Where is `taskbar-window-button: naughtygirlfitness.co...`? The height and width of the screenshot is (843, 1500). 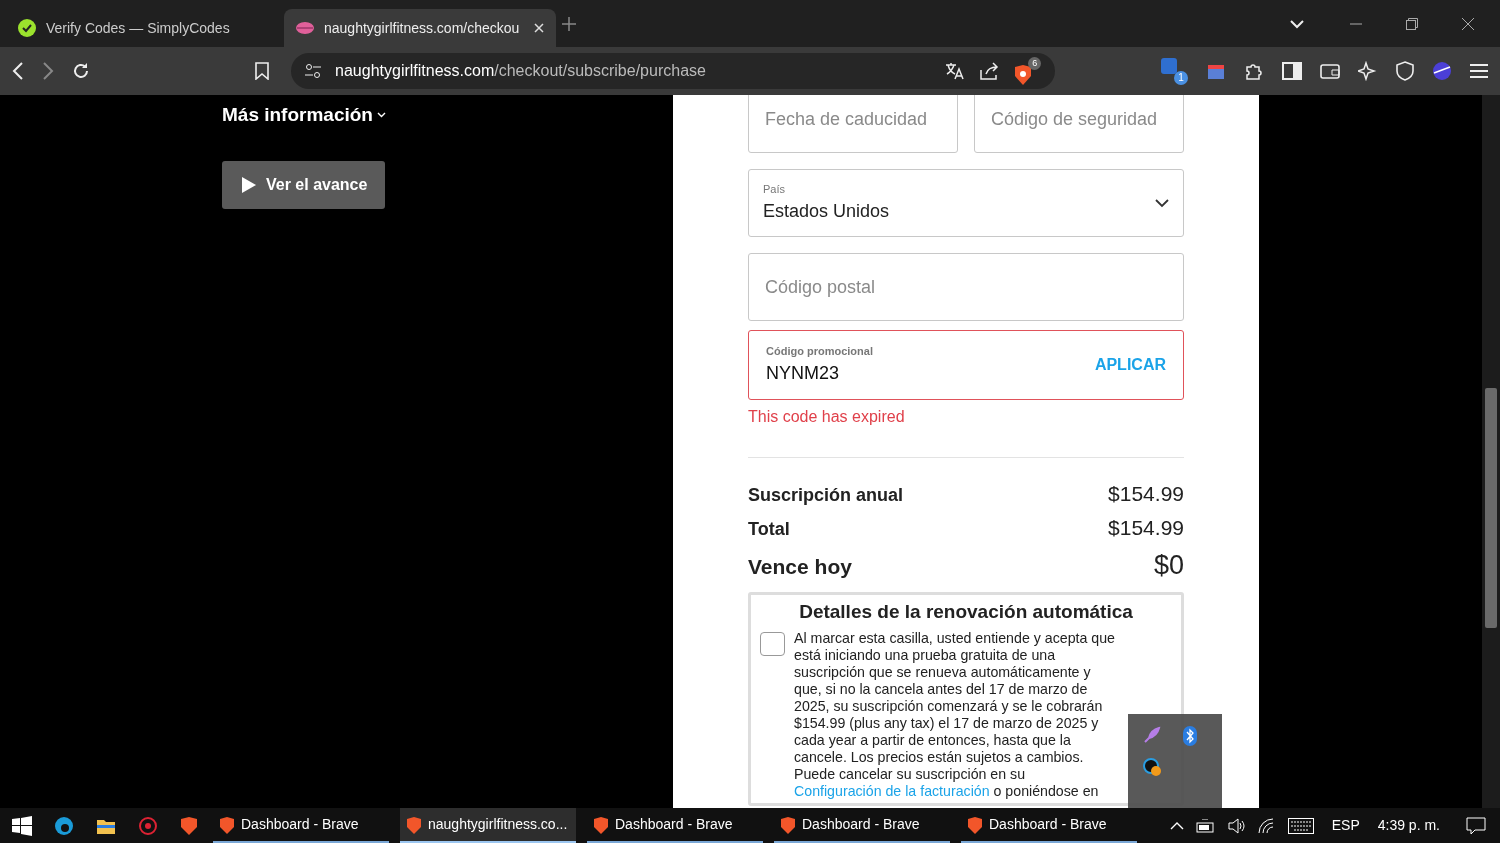 taskbar-window-button: naughtygirlfitness.co... is located at coordinates (488, 825).